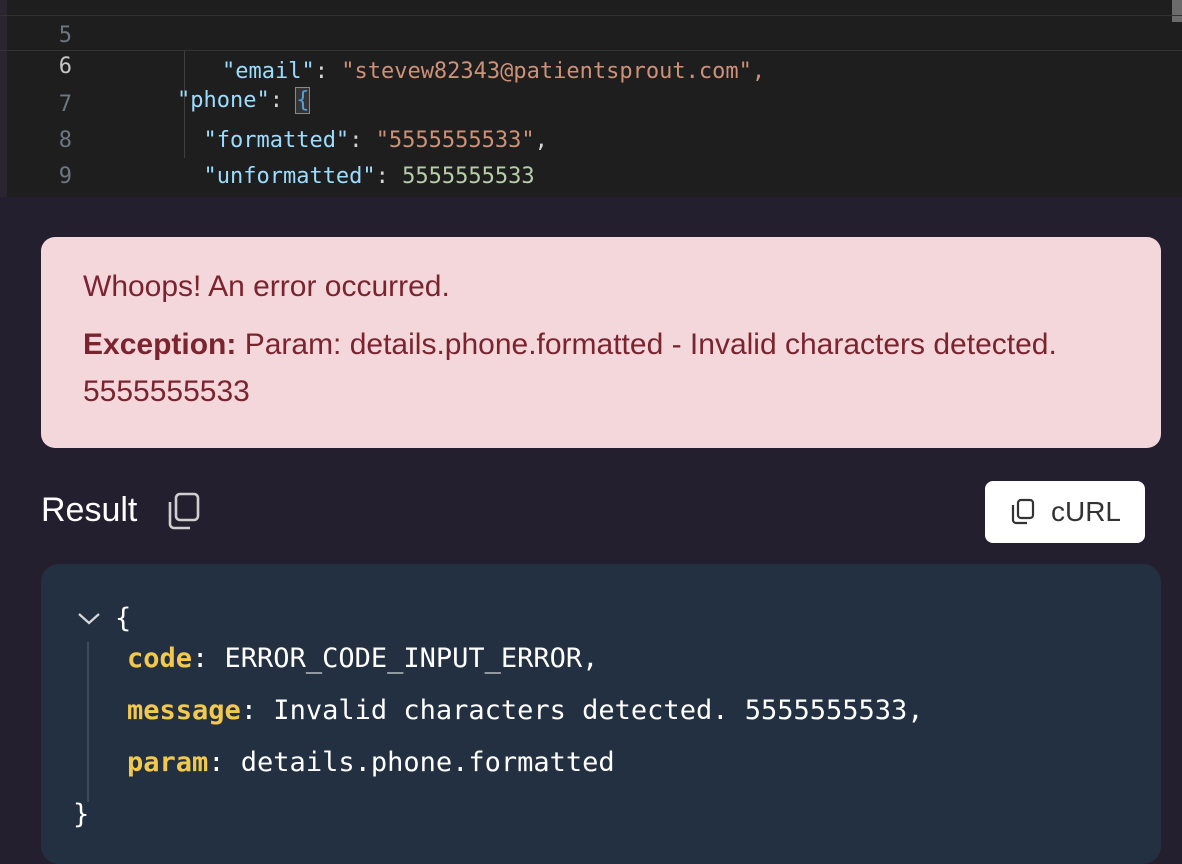 The height and width of the screenshot is (864, 1182). What do you see at coordinates (89, 510) in the screenshot?
I see `result-heading: Result` at bounding box center [89, 510].